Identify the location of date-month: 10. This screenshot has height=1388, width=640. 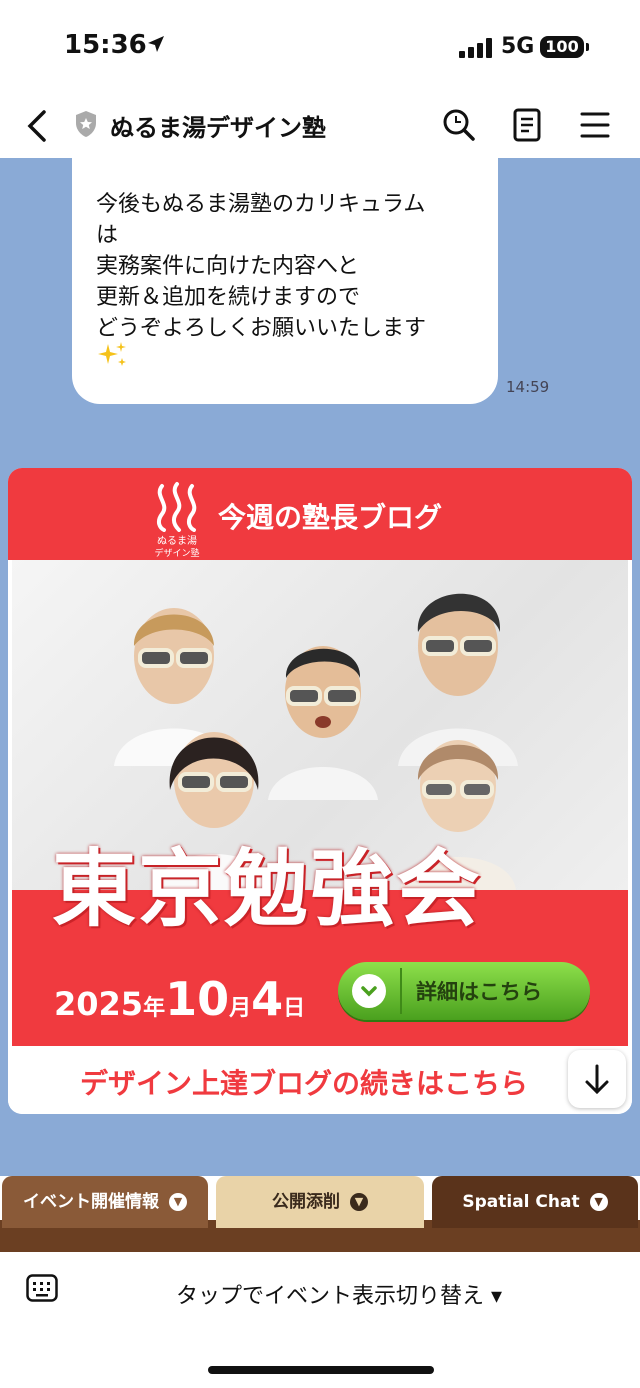
(197, 999).